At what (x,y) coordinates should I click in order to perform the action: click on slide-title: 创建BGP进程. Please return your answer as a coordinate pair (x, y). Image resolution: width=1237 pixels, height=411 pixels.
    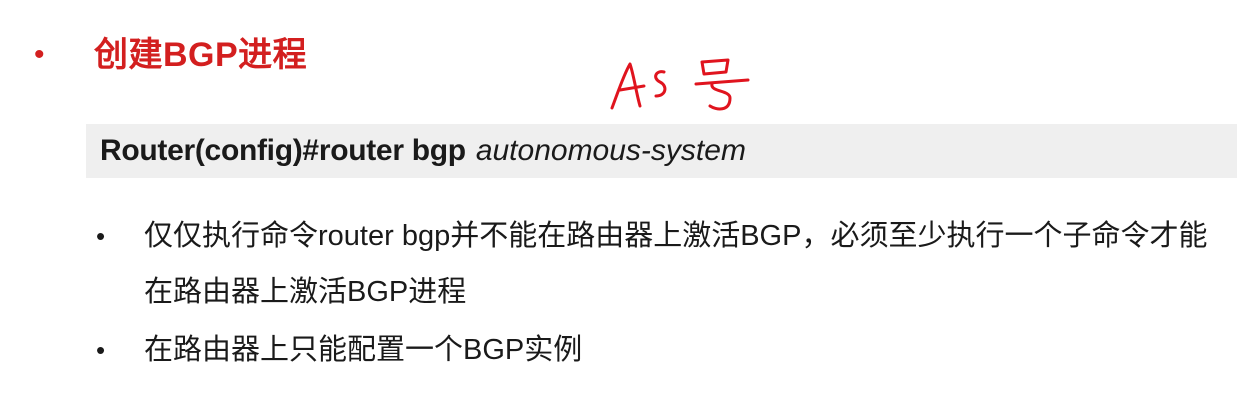
    Looking at the image, I should click on (201, 55).